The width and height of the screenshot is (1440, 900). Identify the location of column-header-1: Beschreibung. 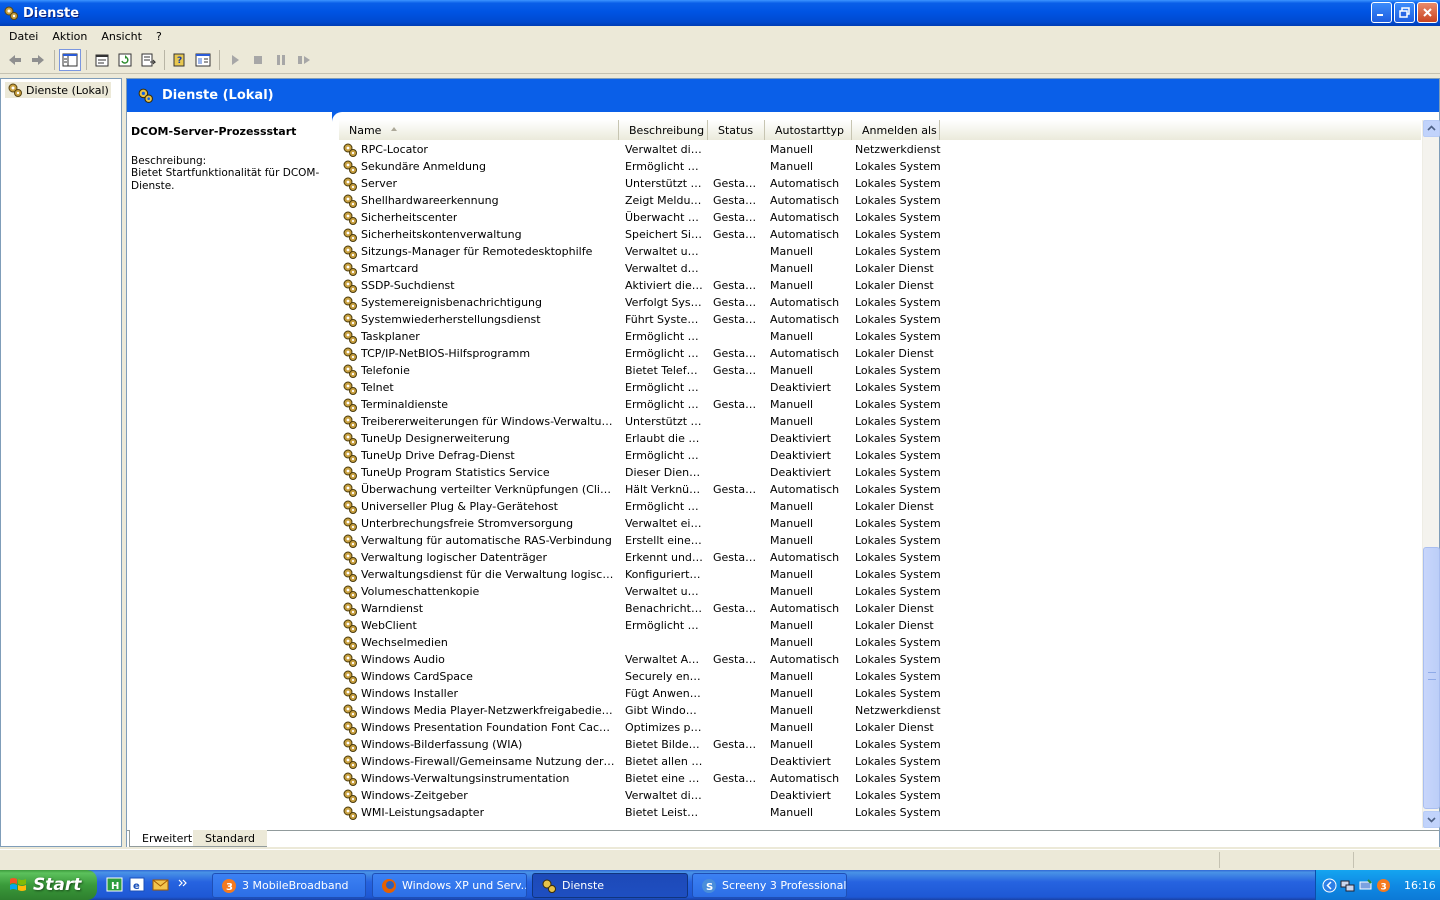
(663, 130).